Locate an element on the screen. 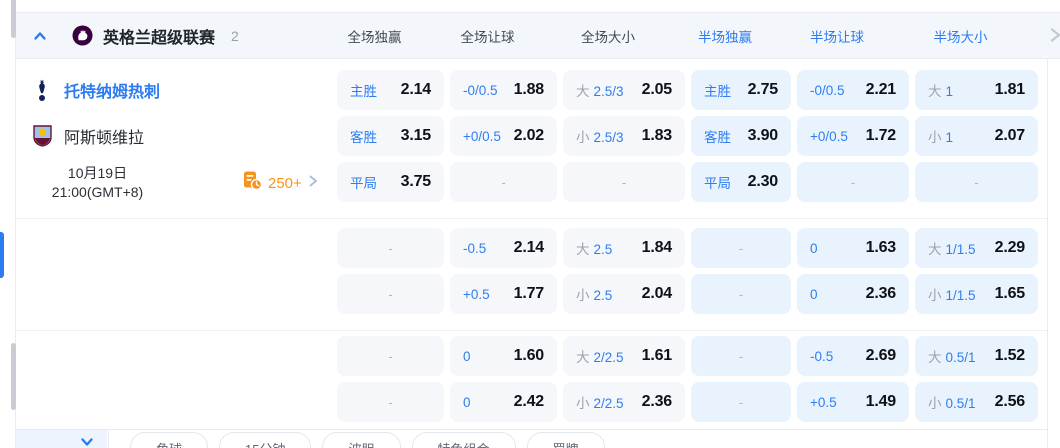 This screenshot has height=448, width=1060. market-tab-pill: 角球 is located at coordinates (169, 440).